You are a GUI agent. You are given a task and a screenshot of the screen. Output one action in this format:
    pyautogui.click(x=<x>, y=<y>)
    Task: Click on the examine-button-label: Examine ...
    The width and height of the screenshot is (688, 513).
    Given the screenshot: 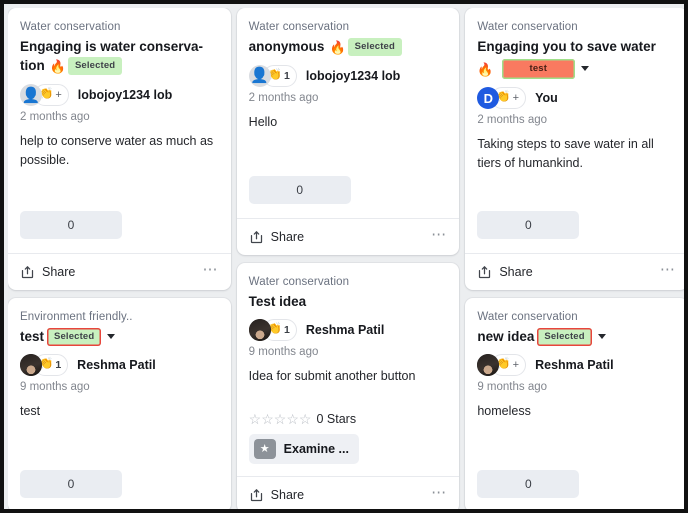 What is the action you would take?
    pyautogui.click(x=316, y=449)
    